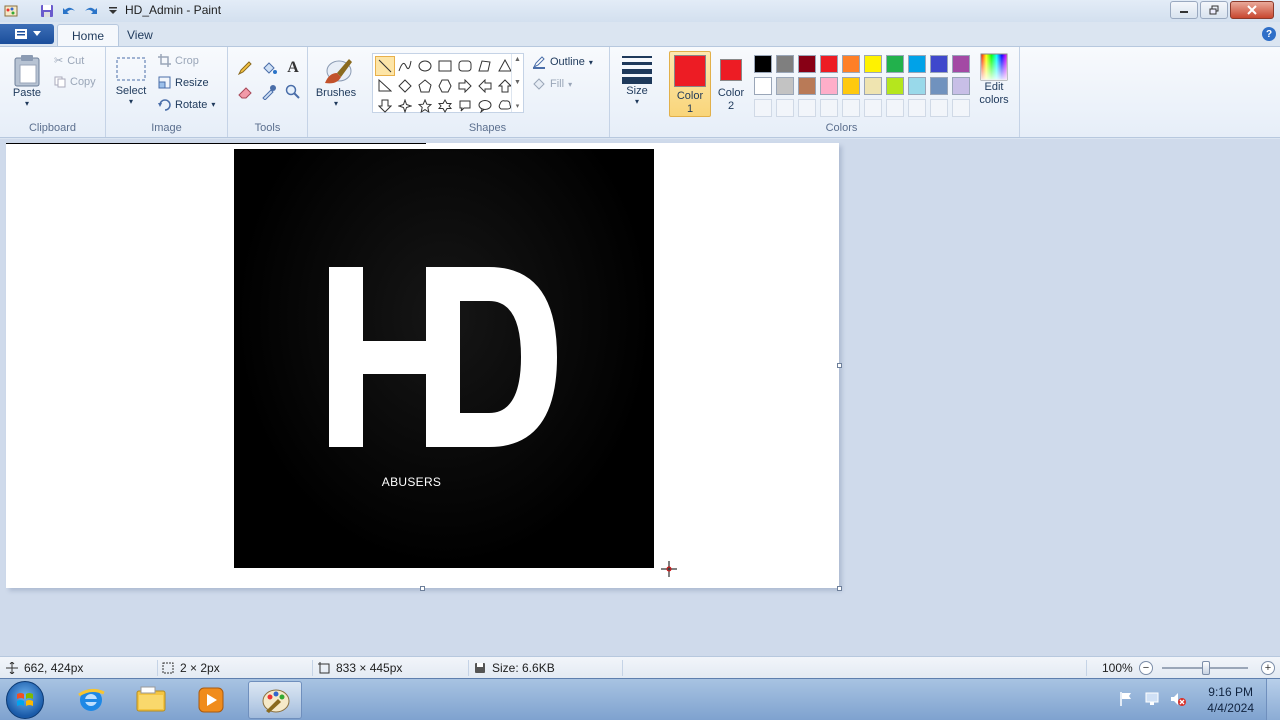 Image resolution: width=1280 pixels, height=720 pixels. What do you see at coordinates (425, 66) in the screenshot?
I see `oval-shape-icon` at bounding box center [425, 66].